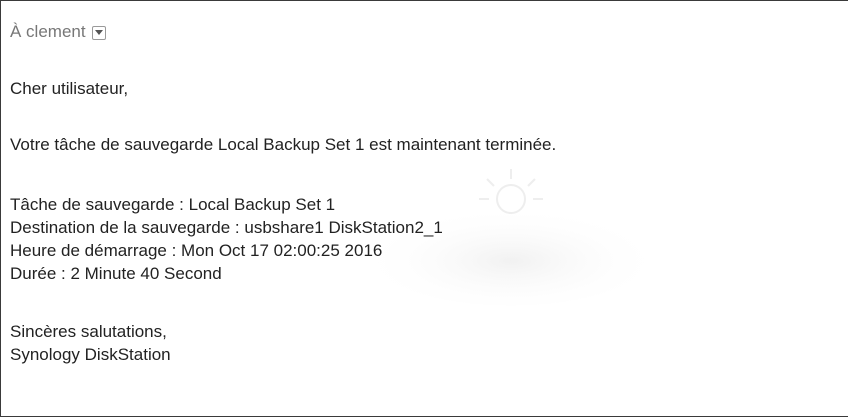  I want to click on recipient-line: À clement, so click(58, 32).